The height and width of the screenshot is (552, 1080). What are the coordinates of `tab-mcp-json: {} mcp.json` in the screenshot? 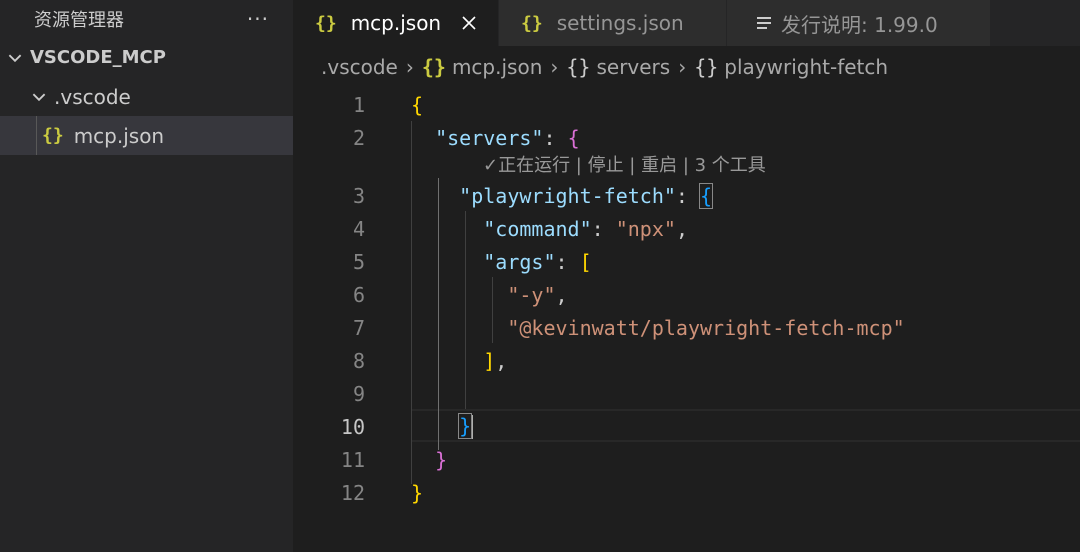 It's located at (396, 23).